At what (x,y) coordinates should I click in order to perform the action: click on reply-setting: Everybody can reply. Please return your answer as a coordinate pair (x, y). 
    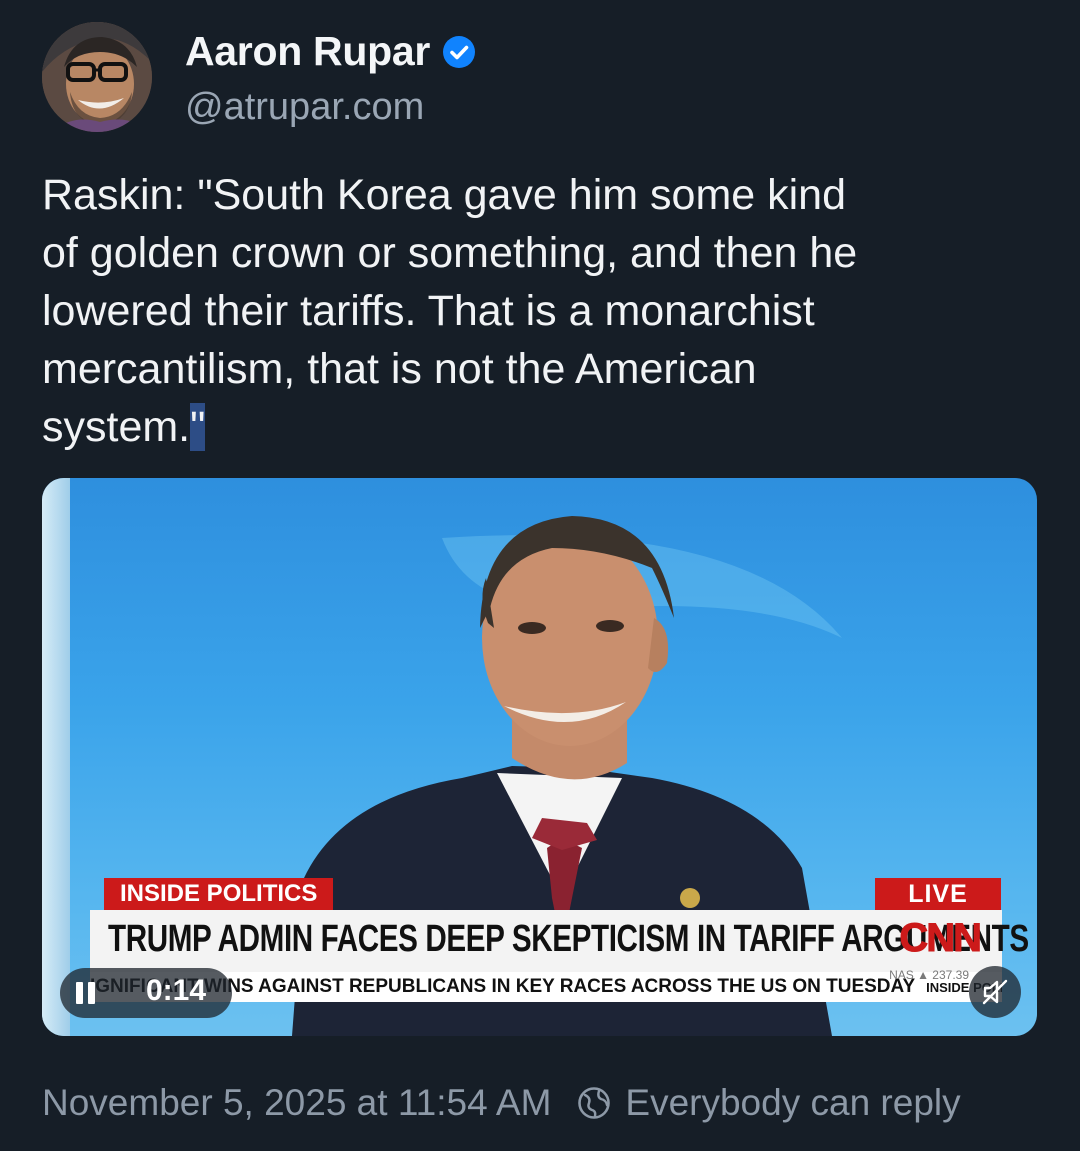
    Looking at the image, I should click on (792, 1103).